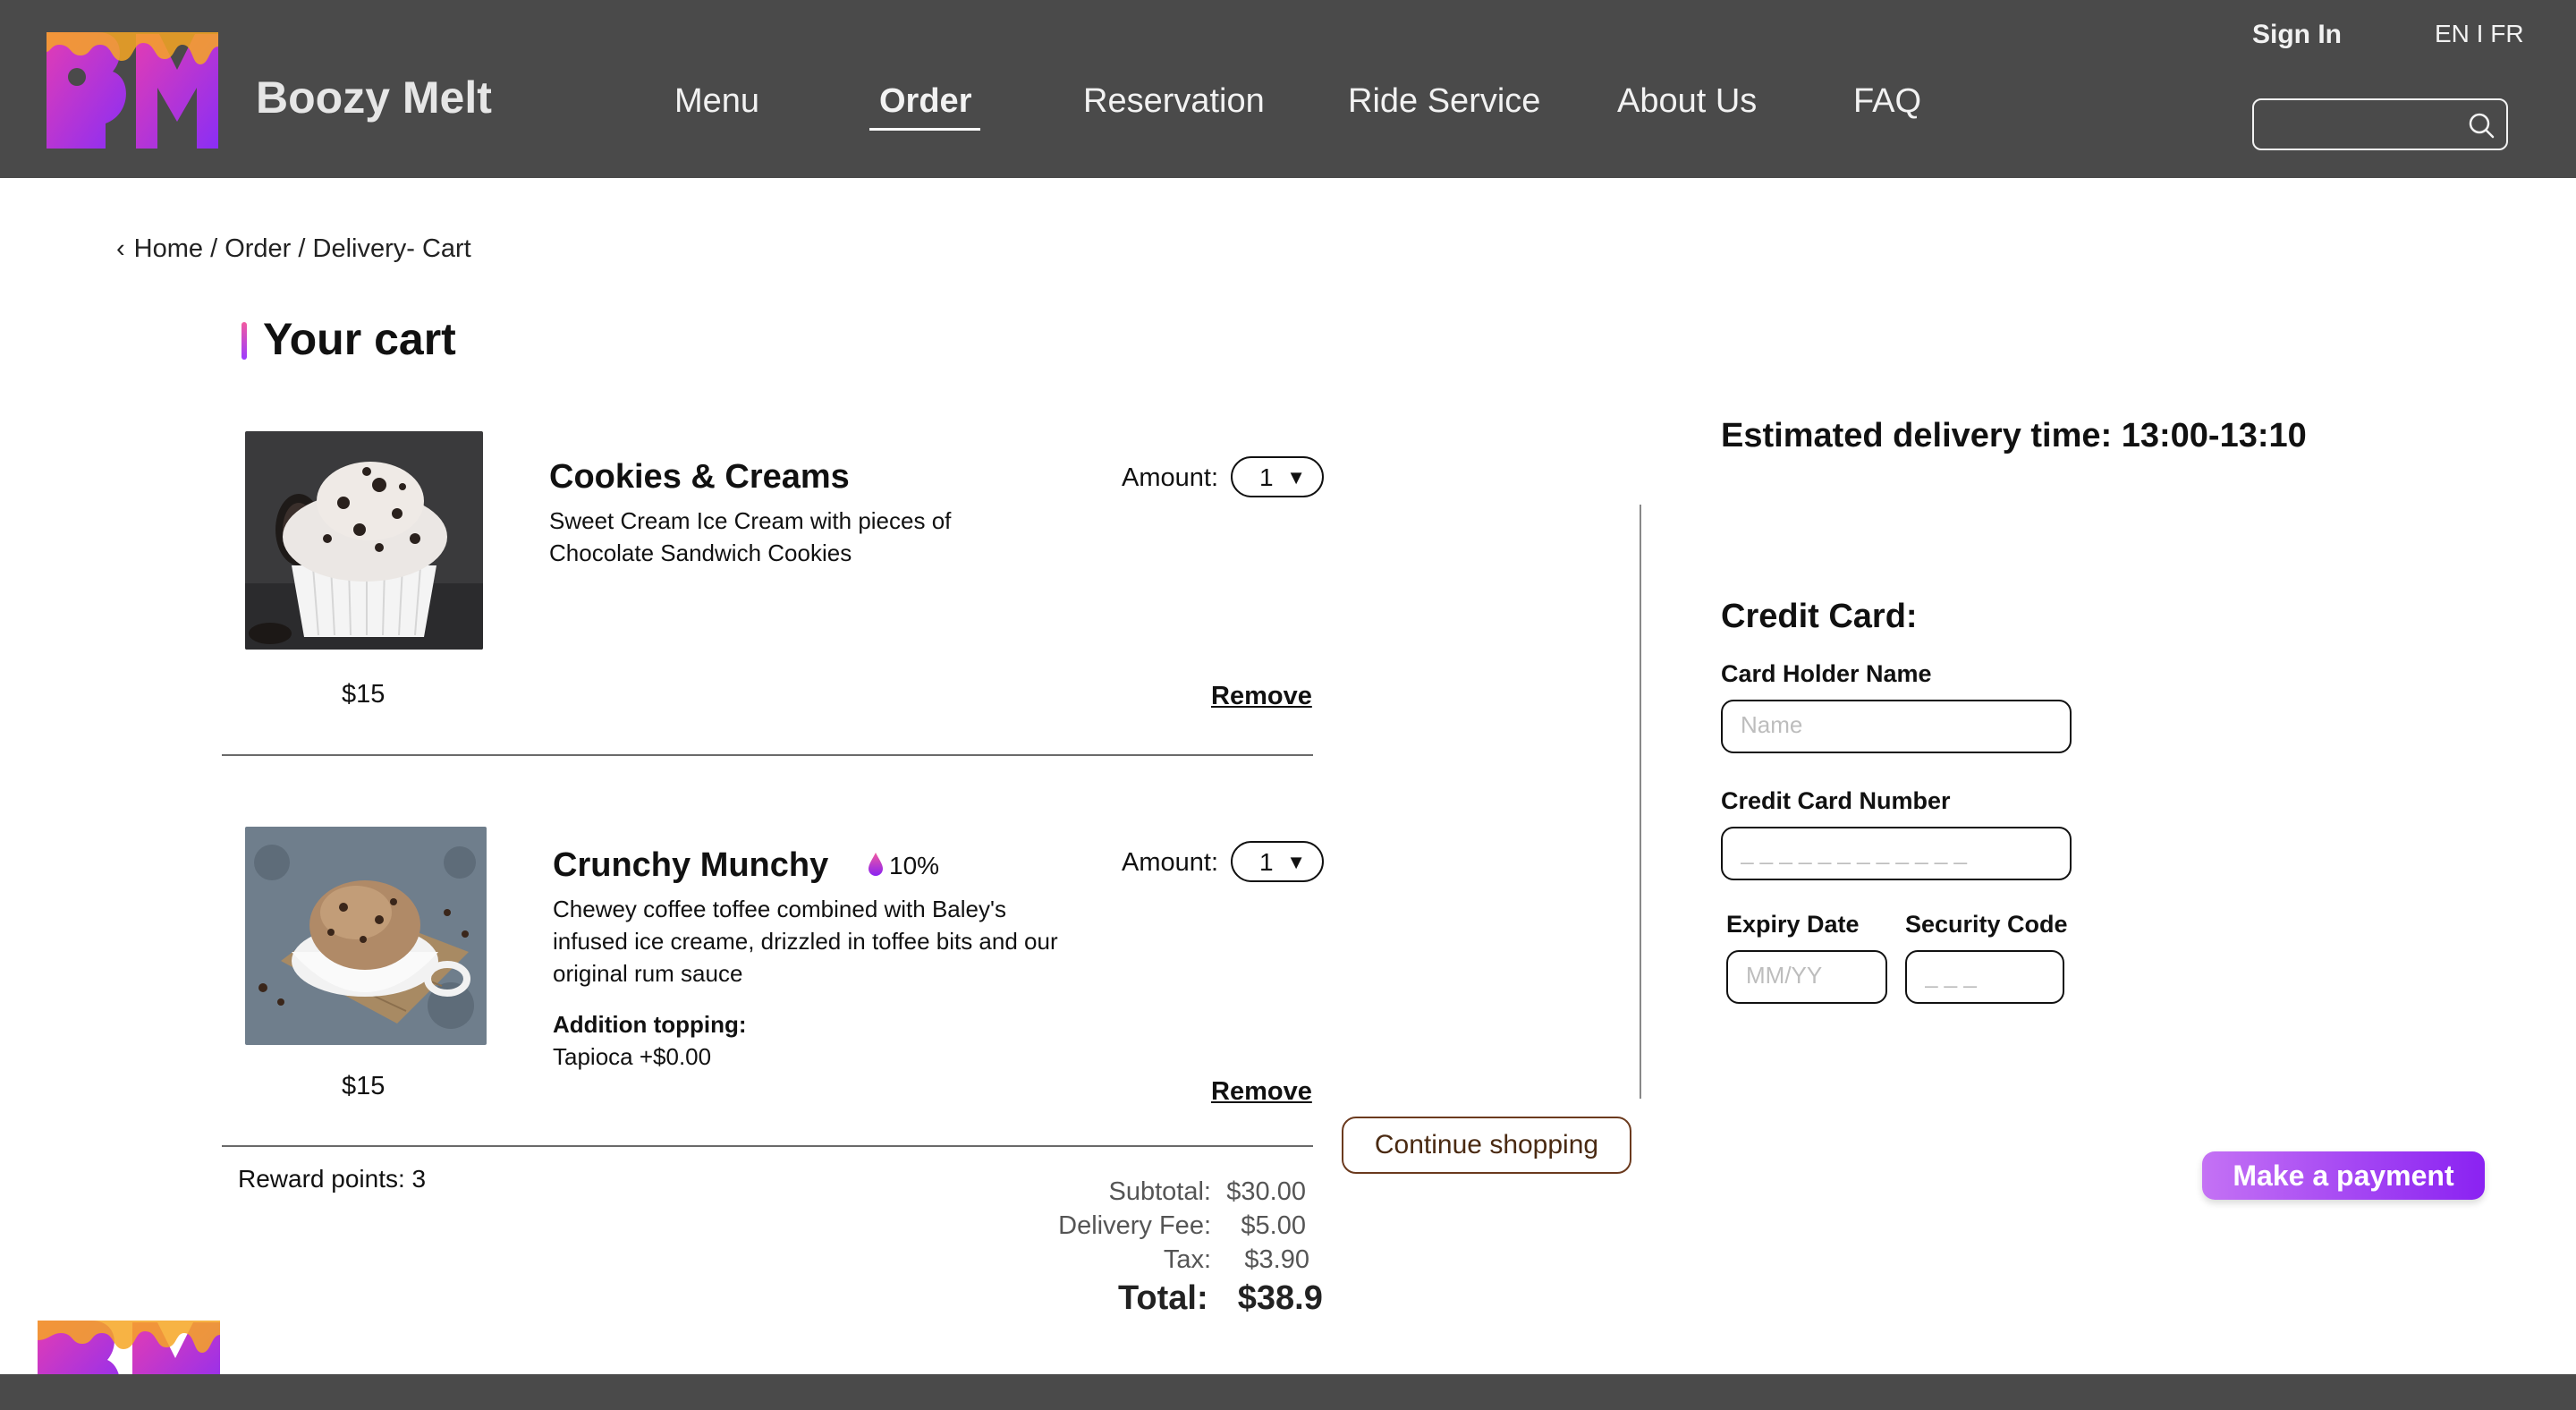 This screenshot has width=2576, height=1410. What do you see at coordinates (1987, 975) in the screenshot?
I see `security-code-input` at bounding box center [1987, 975].